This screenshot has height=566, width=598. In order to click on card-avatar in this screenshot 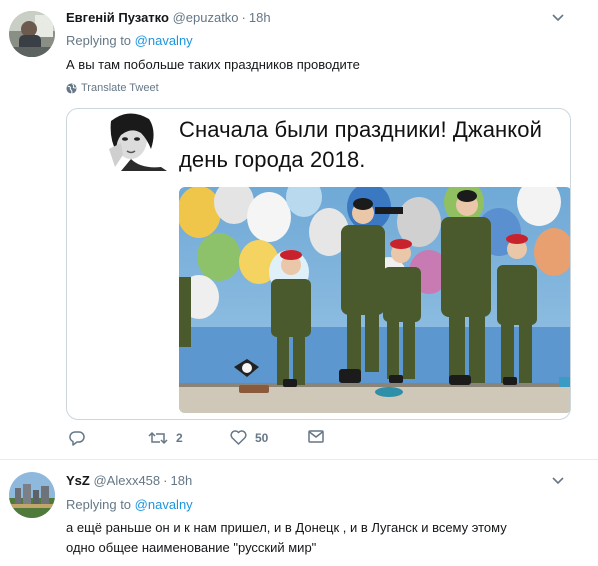, I will do `click(134, 140)`.